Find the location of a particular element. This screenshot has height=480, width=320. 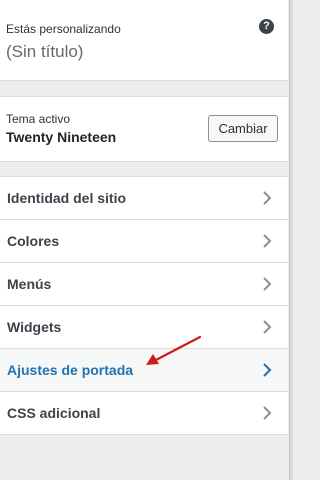

red-arrow-icon is located at coordinates (174, 351).